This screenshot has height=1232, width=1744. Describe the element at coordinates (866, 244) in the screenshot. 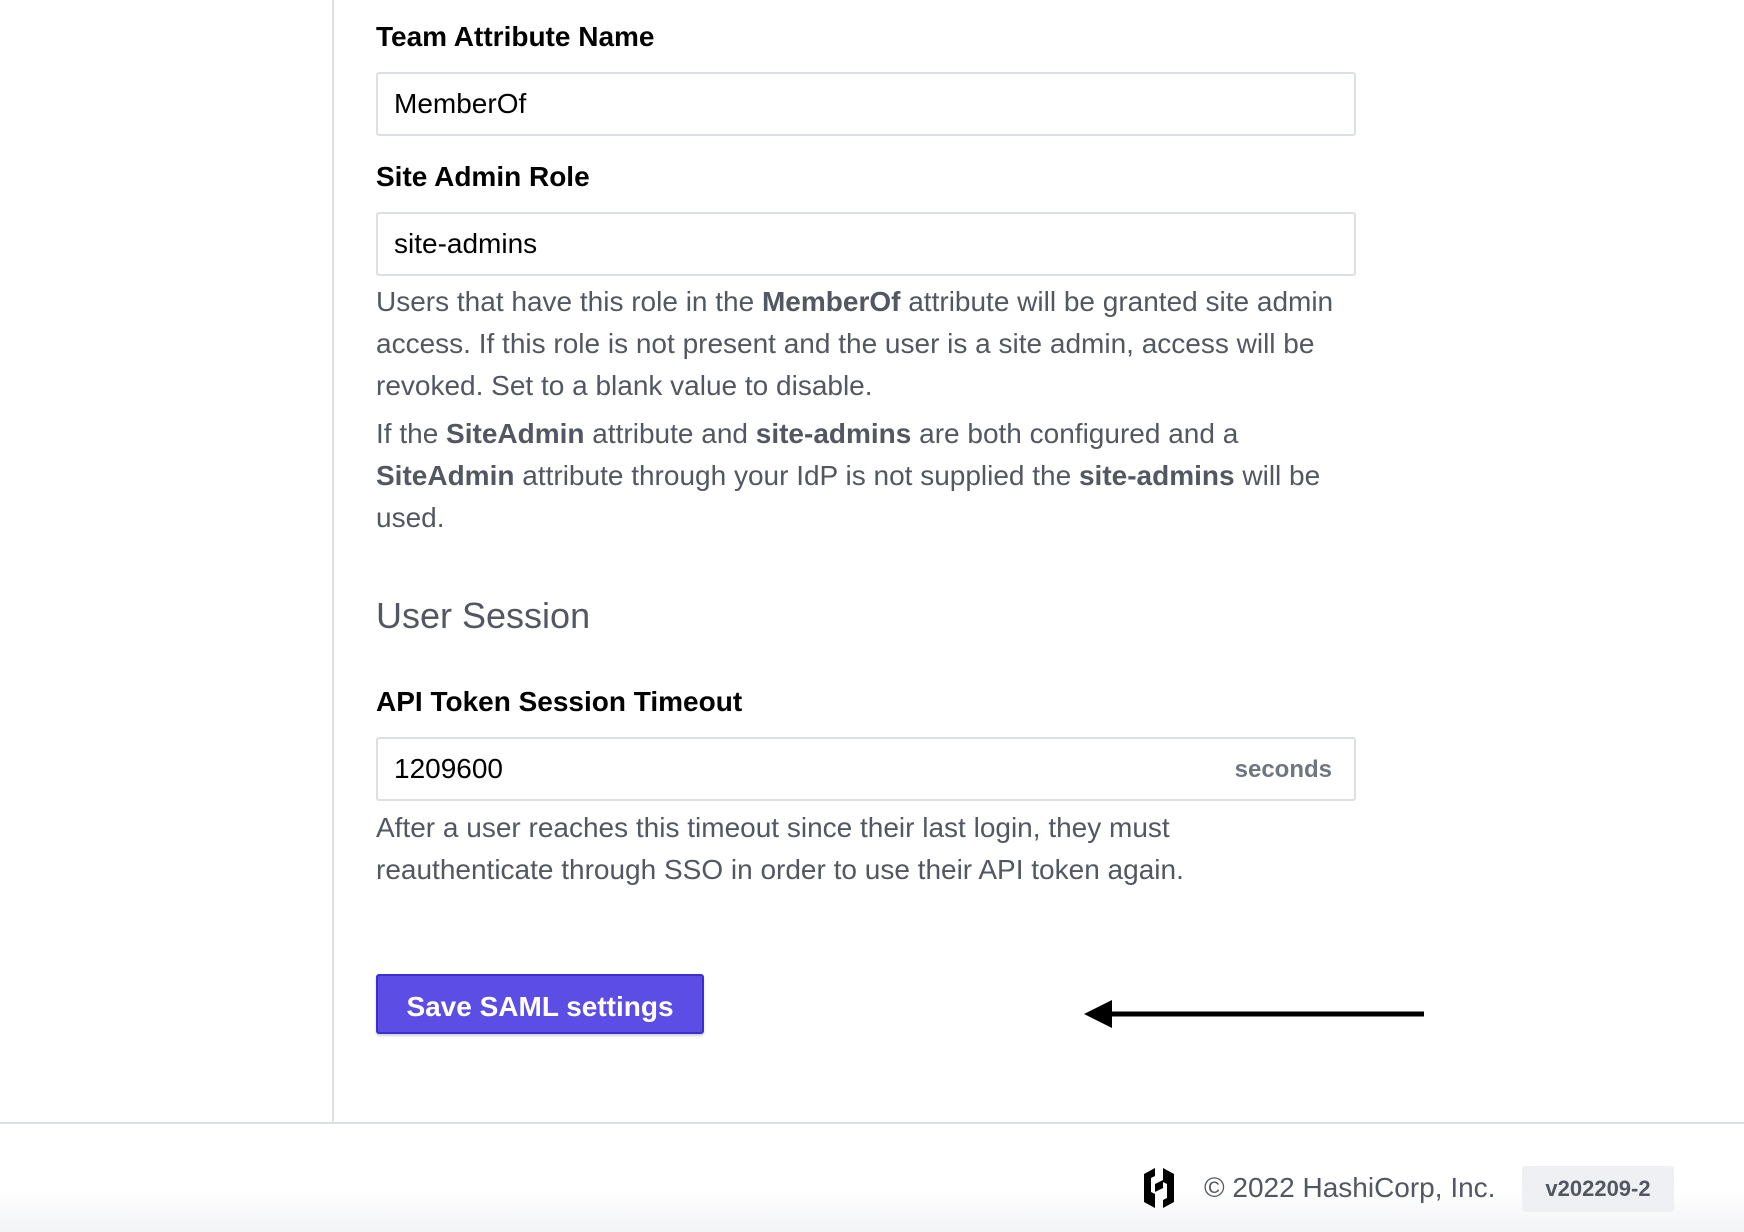

I see `site-admin-role-input: site-admins` at that location.